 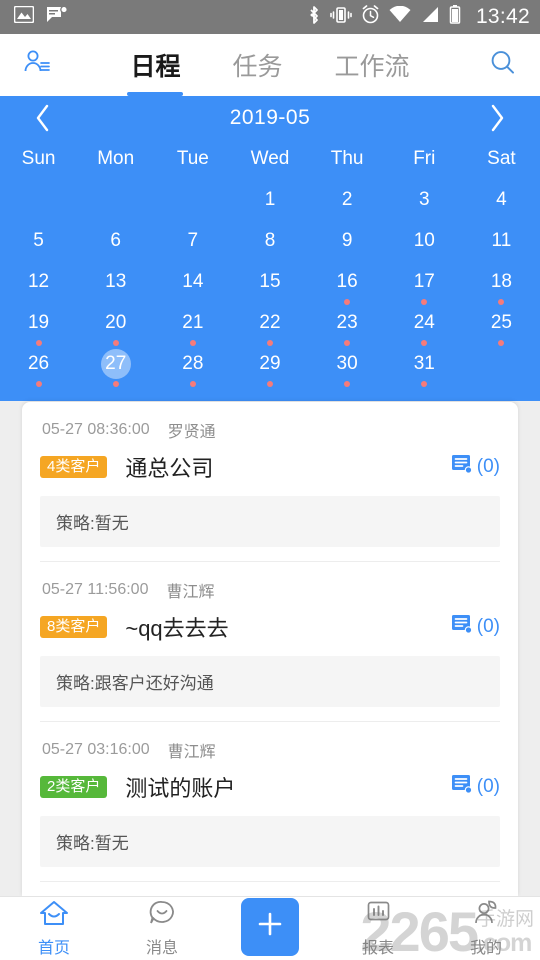 I want to click on alarm-icon, so click(x=370, y=17).